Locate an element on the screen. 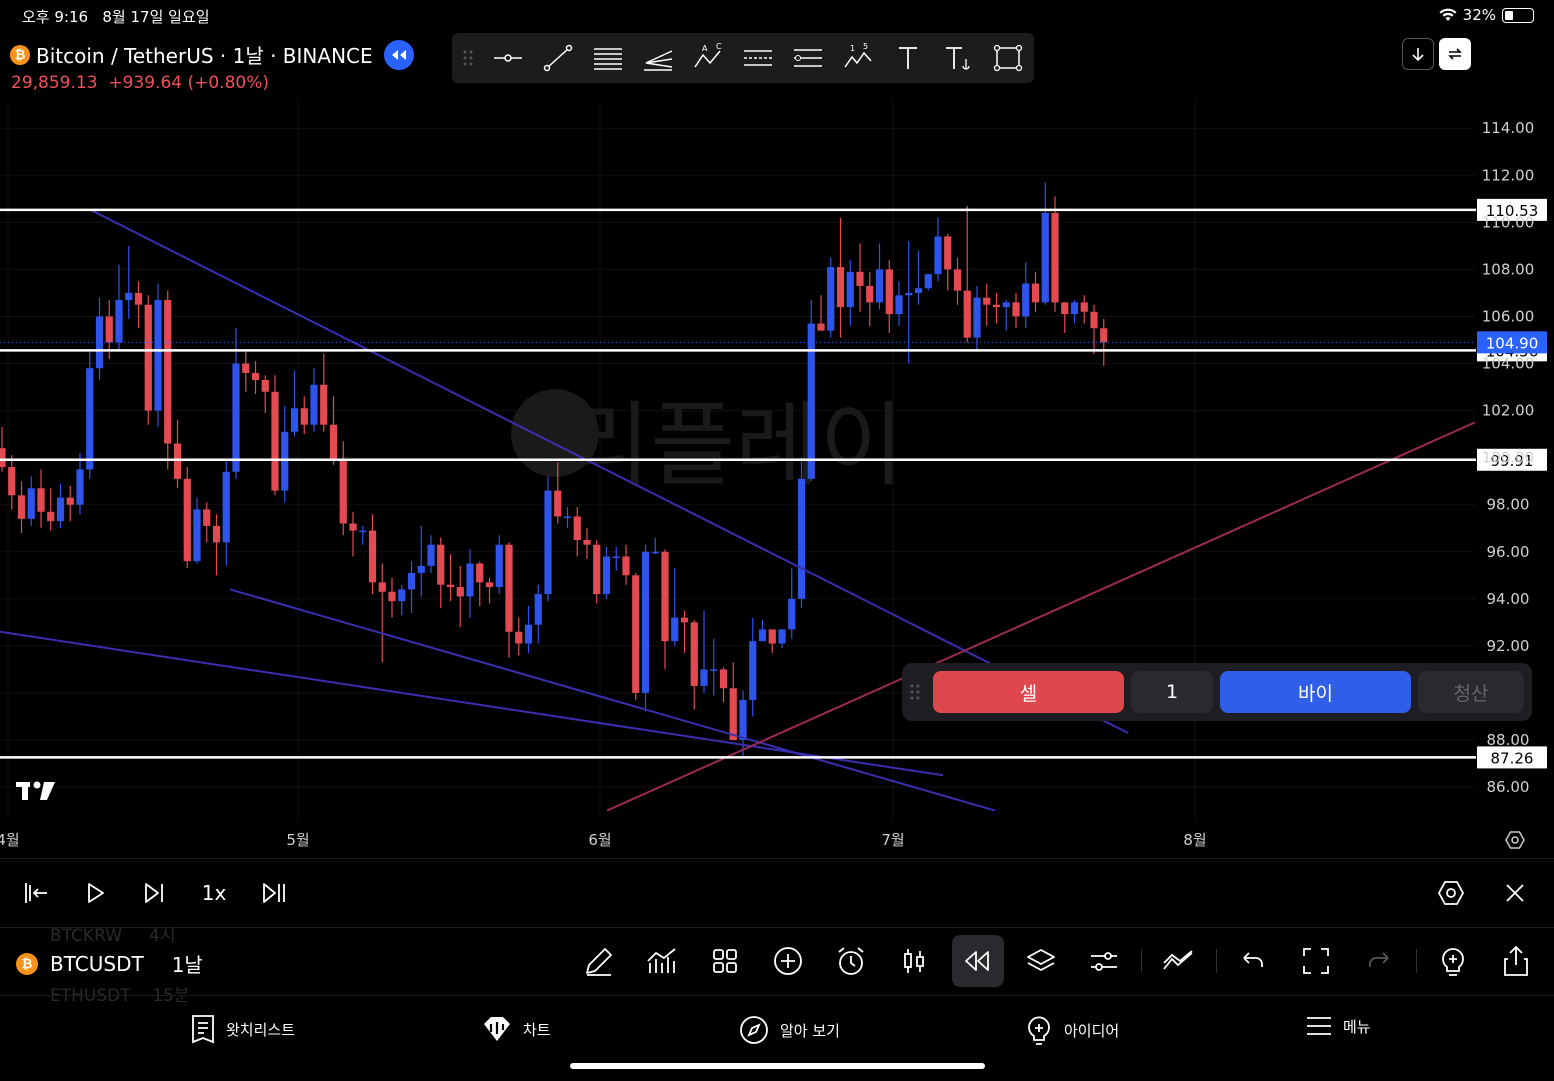 This screenshot has width=1554, height=1081. tradingview-logo is located at coordinates (35, 790).